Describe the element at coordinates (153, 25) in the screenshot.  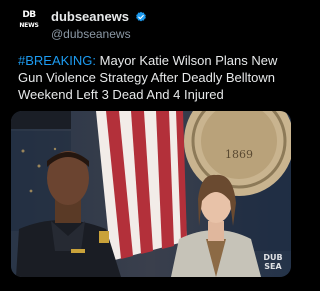
I see `tweet-header: DB NEWS dubseanews @dubseanews` at that location.